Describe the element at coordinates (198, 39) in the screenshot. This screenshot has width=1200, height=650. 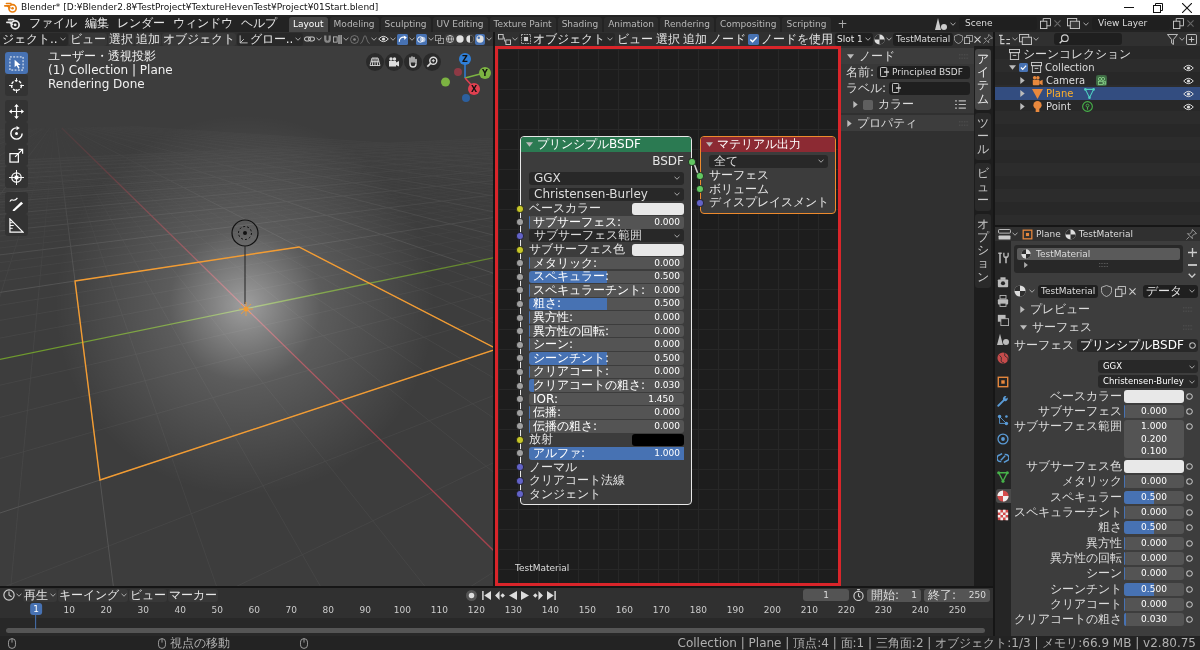
I see `menu-item: オブジェクト` at that location.